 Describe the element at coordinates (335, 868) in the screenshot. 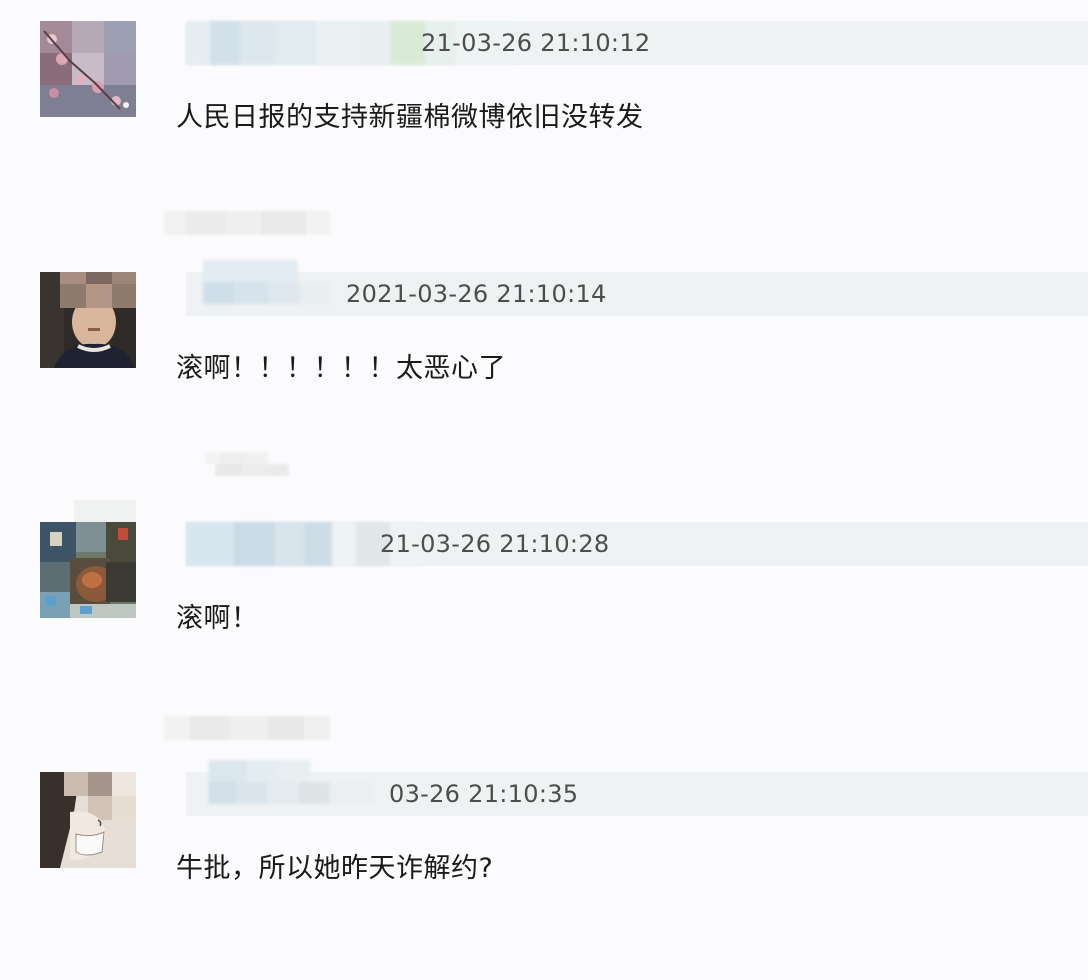

I see `comment-text: 牛批，所以她昨天诈解约?` at that location.